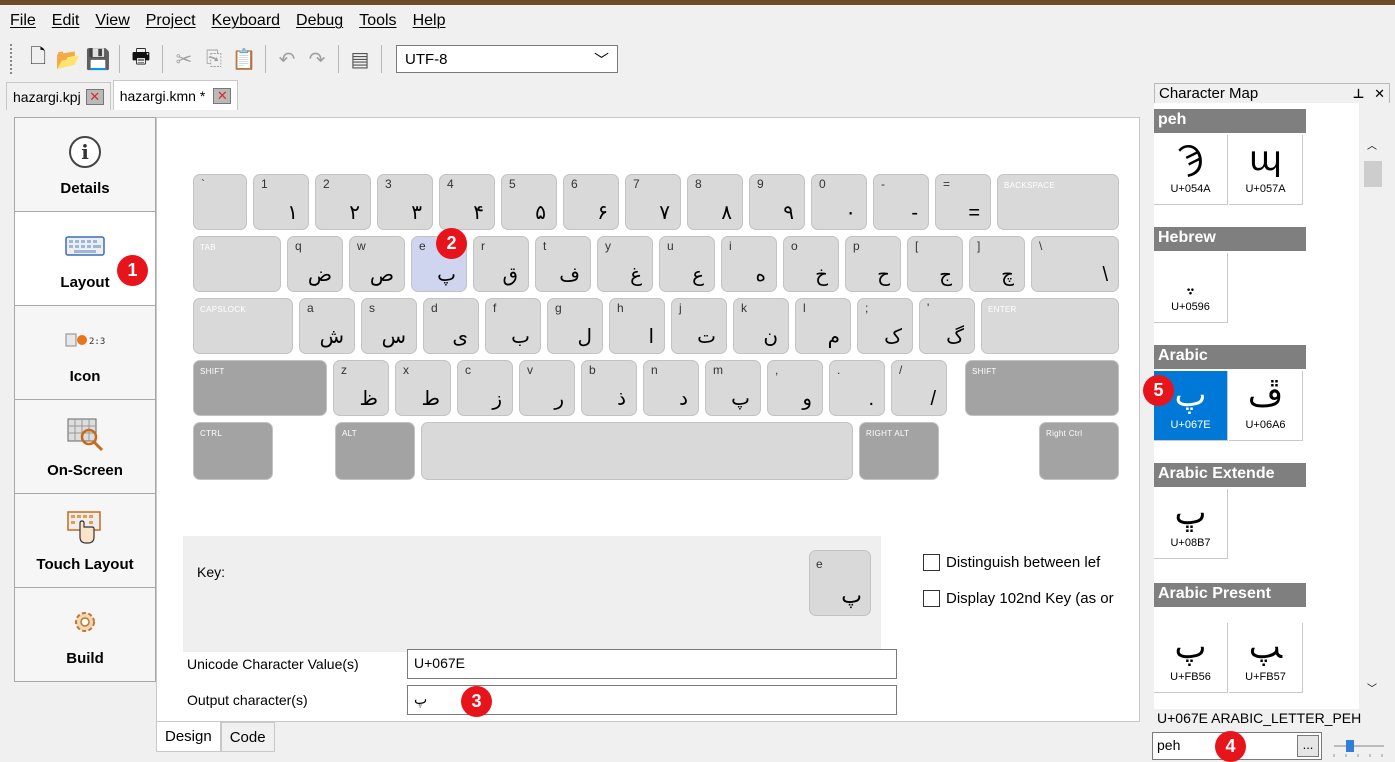  What do you see at coordinates (1058, 202) in the screenshot?
I see `key-backspace: BACKSPACE` at bounding box center [1058, 202].